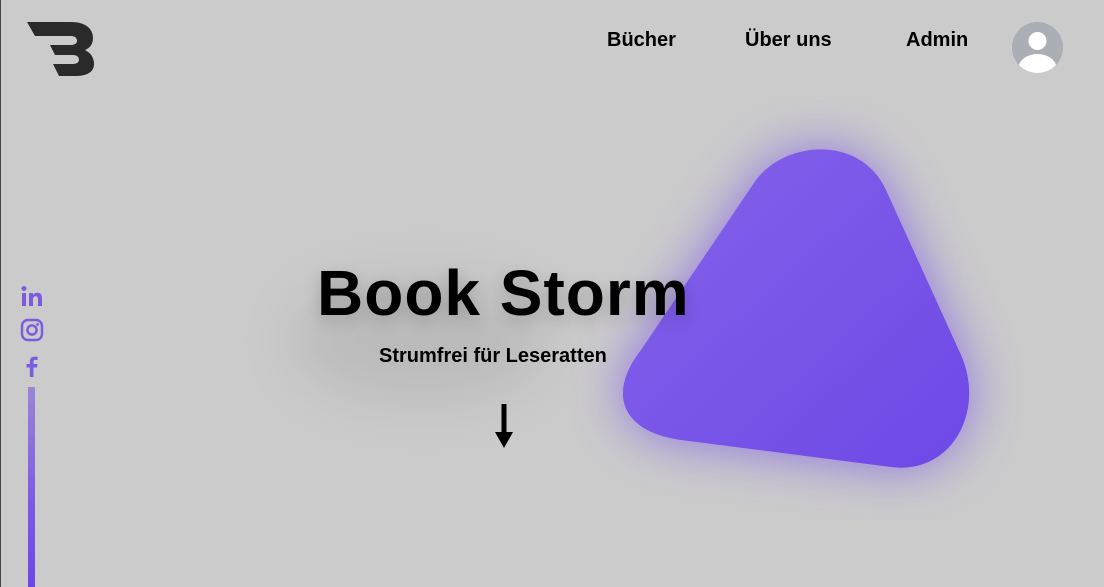 The height and width of the screenshot is (587, 1104). I want to click on brand-logo, so click(60, 49).